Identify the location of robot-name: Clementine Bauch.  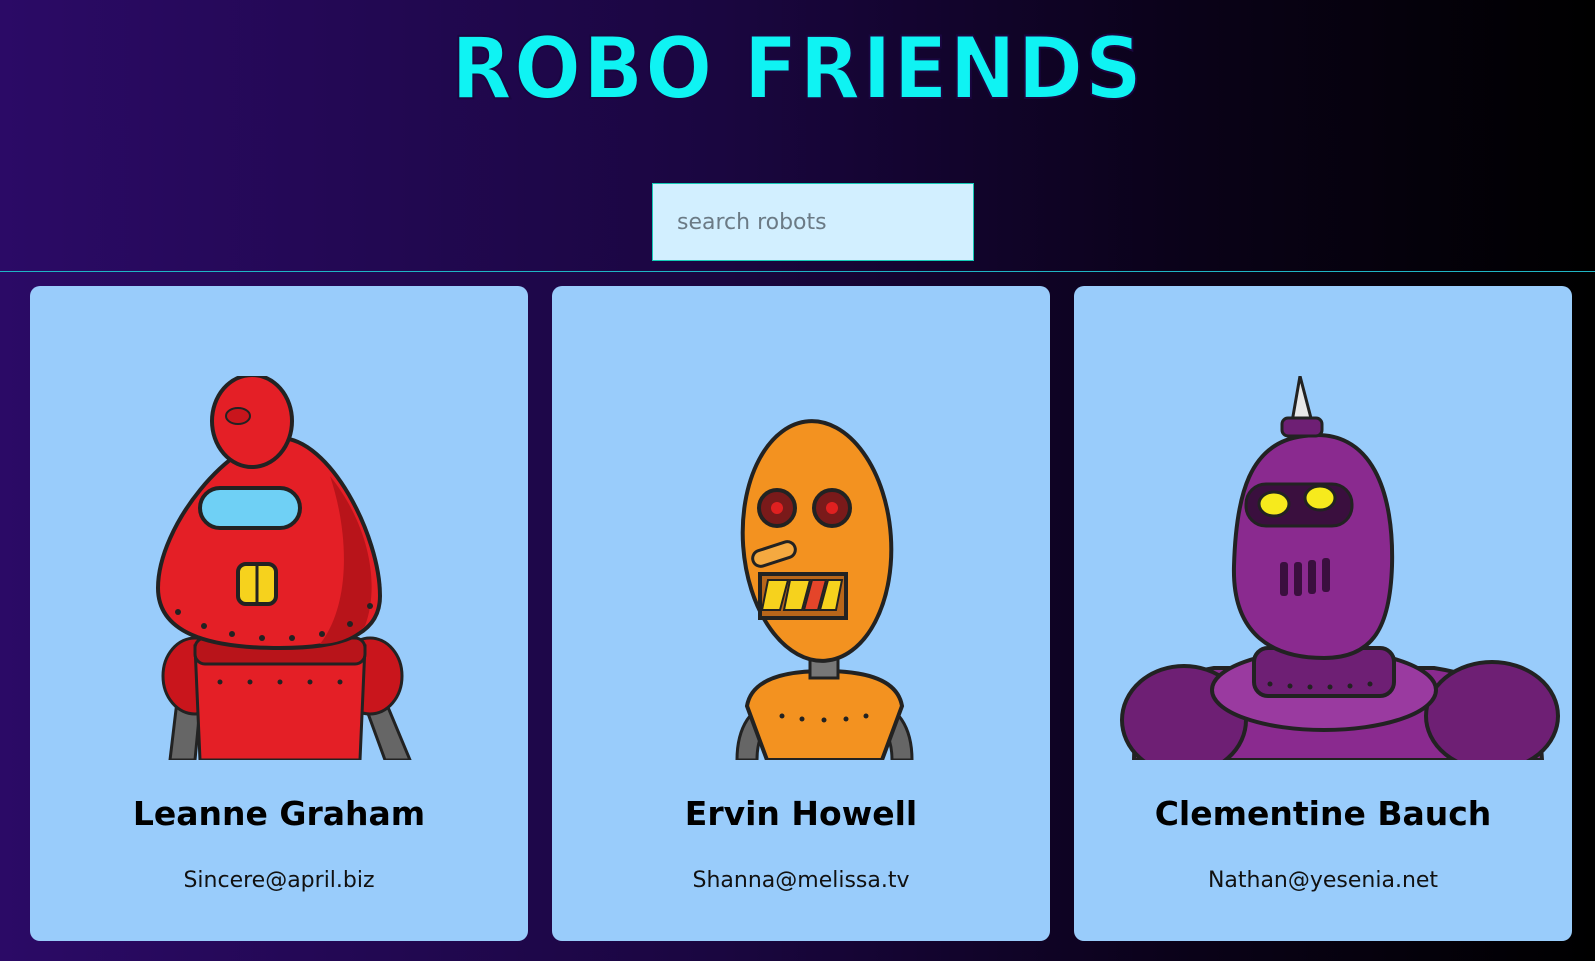
(1323, 813).